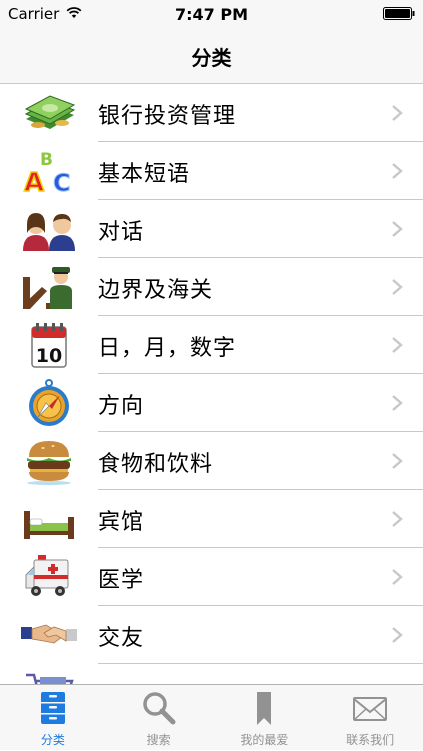  Describe the element at coordinates (50, 678) in the screenshot. I see `shopping-cart-icon` at that location.